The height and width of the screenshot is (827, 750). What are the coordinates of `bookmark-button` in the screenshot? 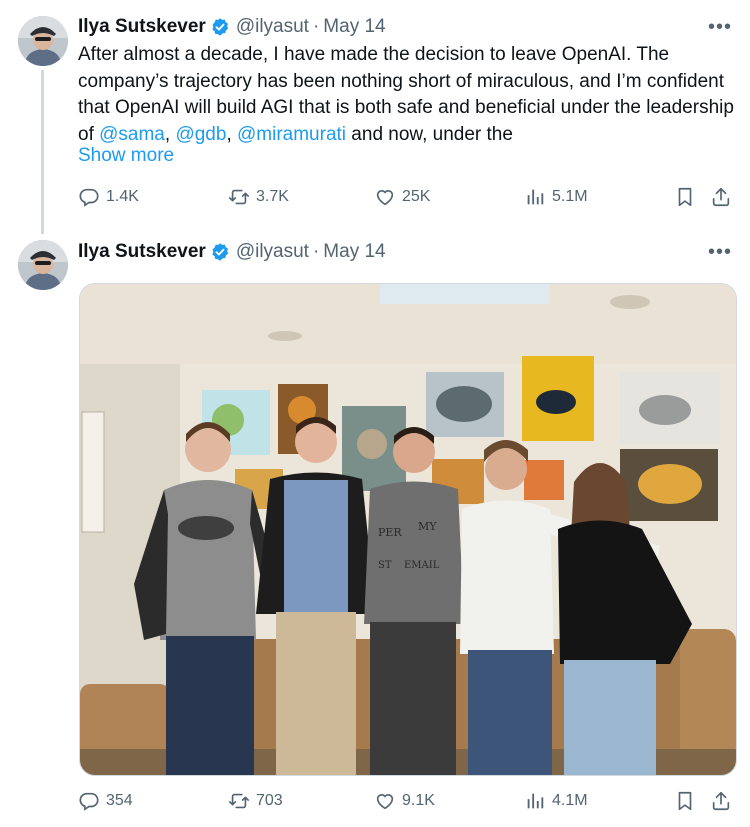 It's located at (685, 801).